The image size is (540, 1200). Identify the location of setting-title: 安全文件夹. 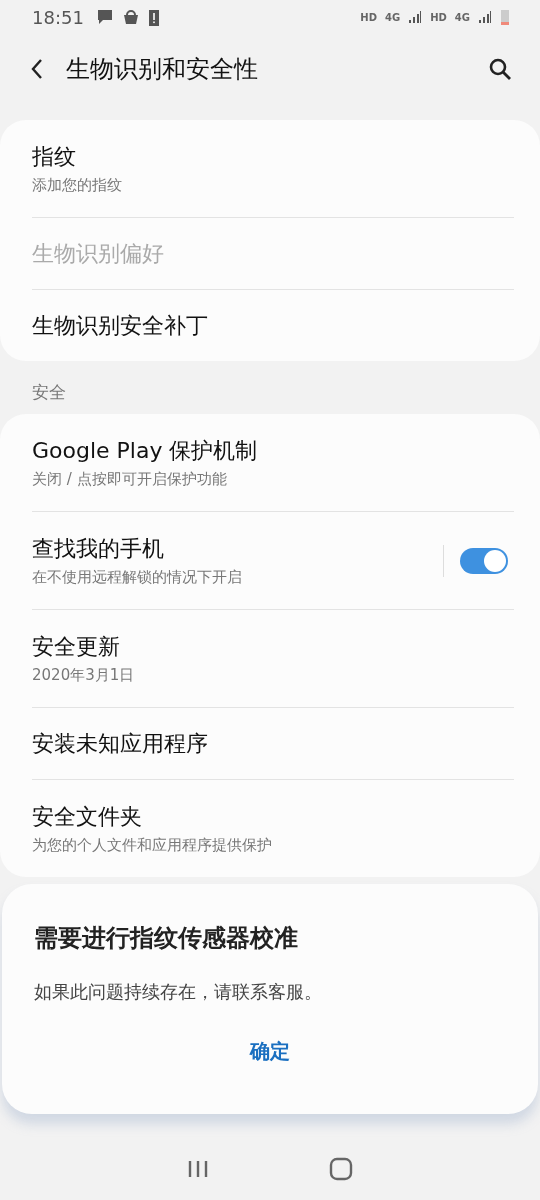
(273, 817).